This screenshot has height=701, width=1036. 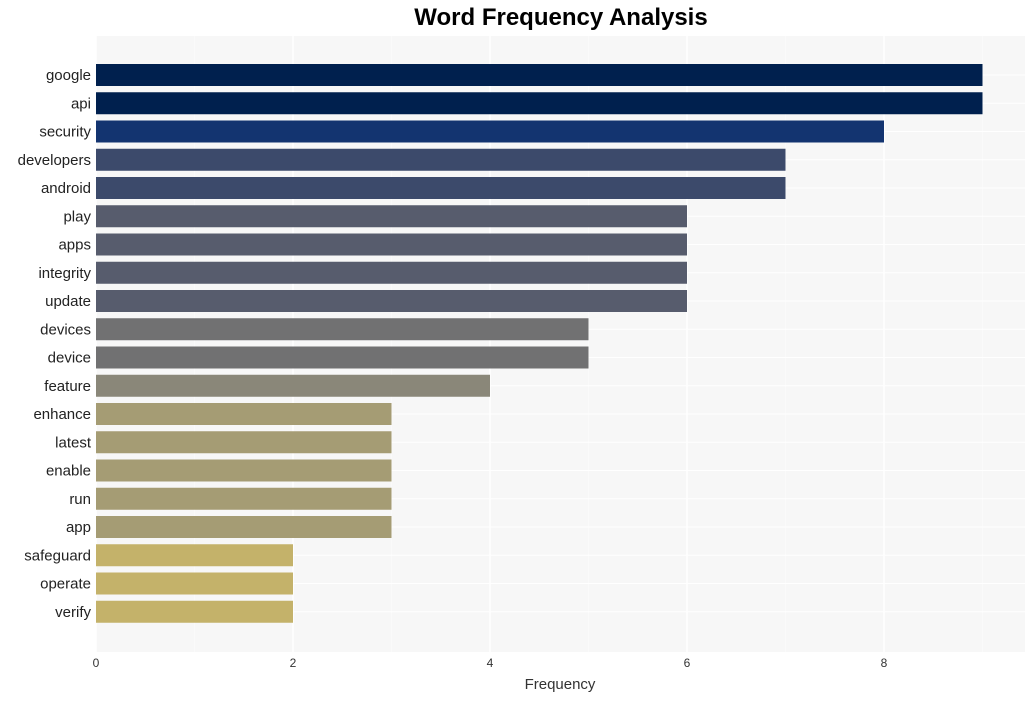 What do you see at coordinates (293, 663) in the screenshot?
I see `x-tick-label: 2` at bounding box center [293, 663].